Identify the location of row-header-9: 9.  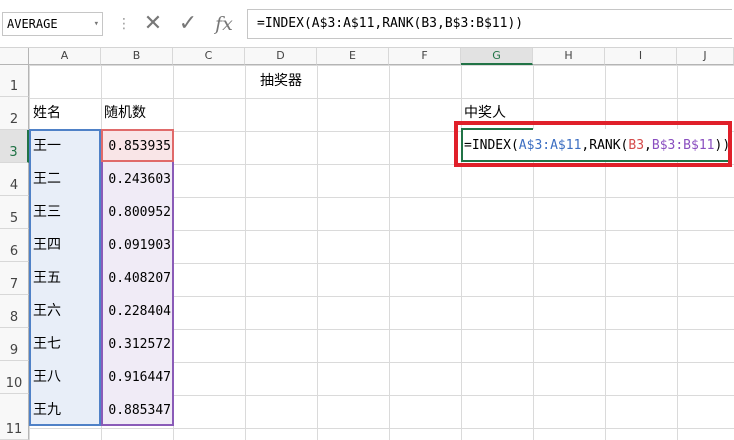
(14, 344).